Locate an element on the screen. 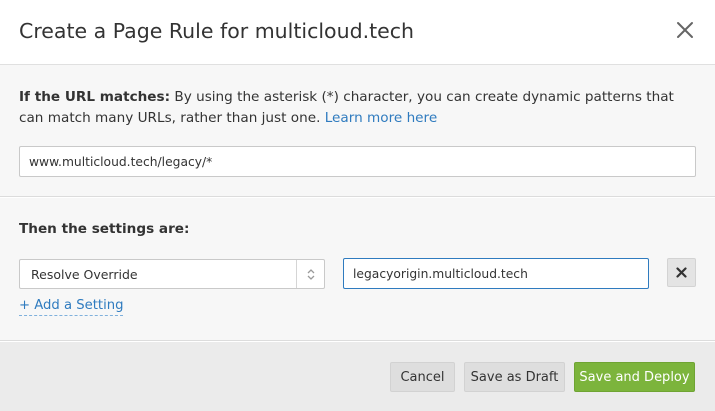 Image resolution: width=715 pixels, height=411 pixels. save-deploy-button: Save and Deploy is located at coordinates (634, 377).